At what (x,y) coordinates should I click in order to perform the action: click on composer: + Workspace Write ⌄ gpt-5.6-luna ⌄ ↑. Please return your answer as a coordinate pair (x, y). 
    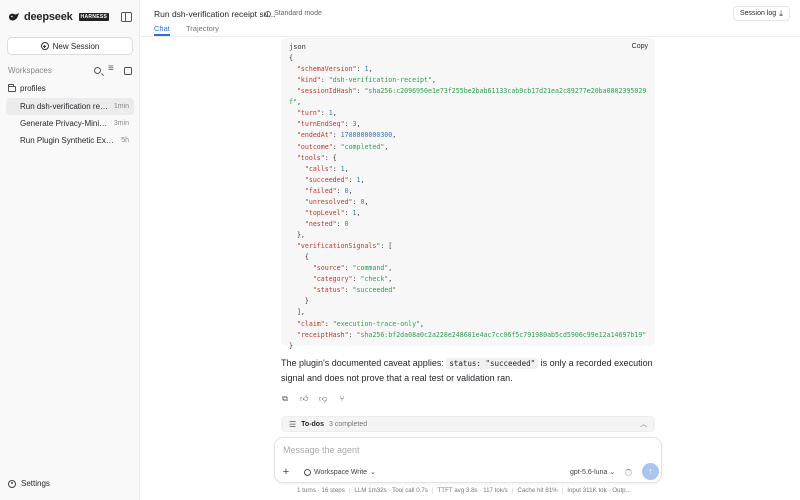
    Looking at the image, I should click on (468, 460).